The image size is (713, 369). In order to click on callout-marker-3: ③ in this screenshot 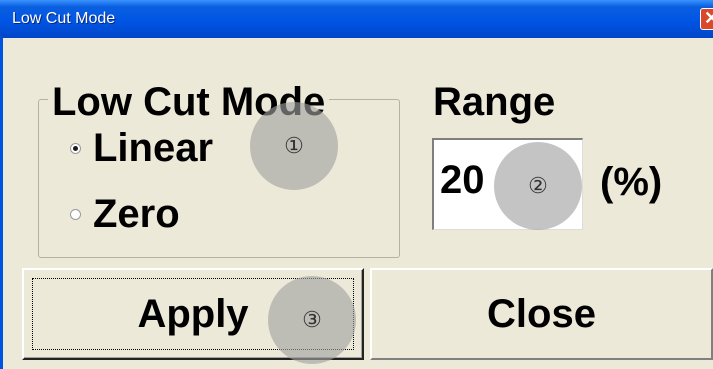, I will do `click(312, 320)`.